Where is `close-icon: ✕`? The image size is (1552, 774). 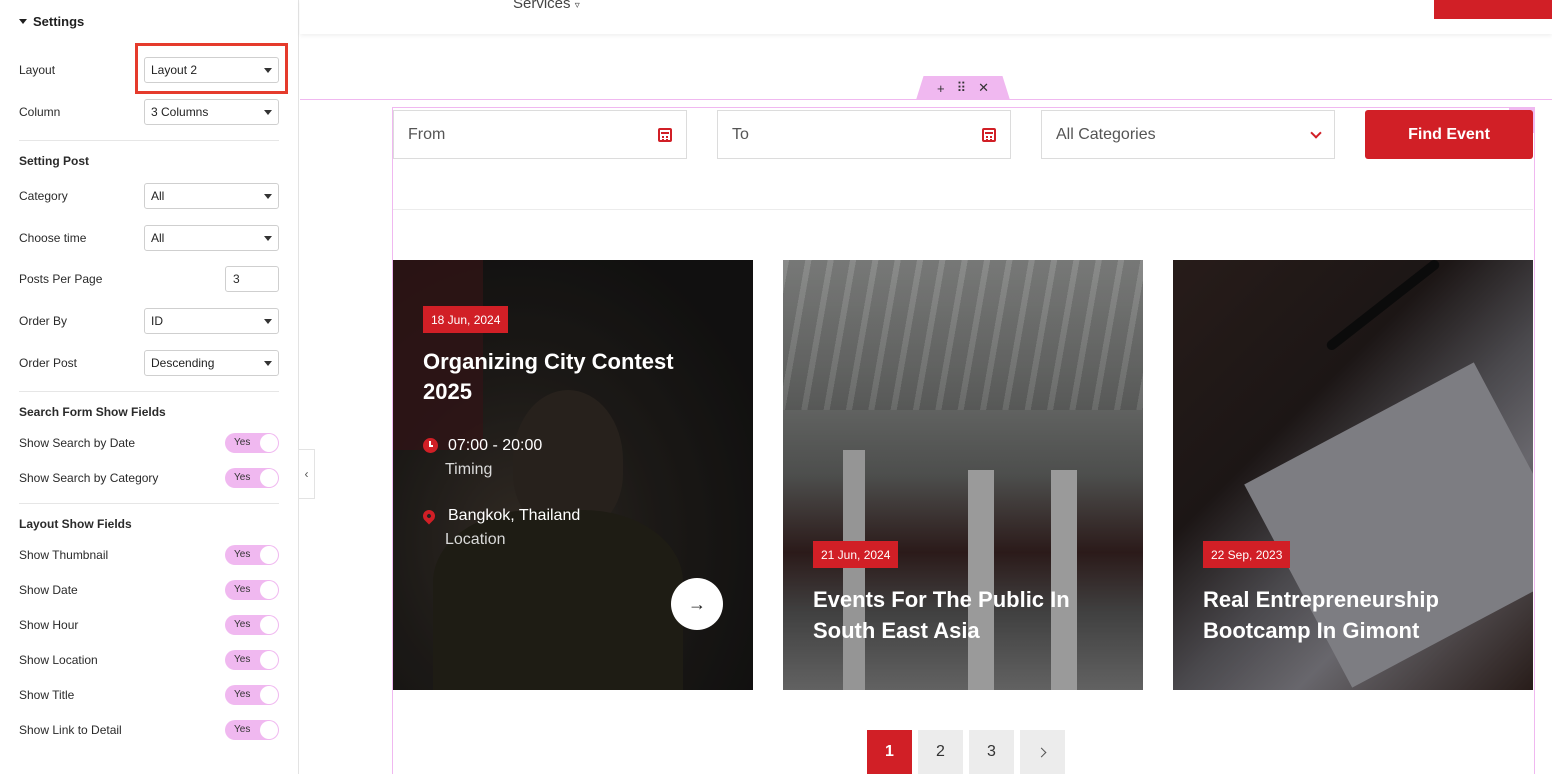 close-icon: ✕ is located at coordinates (983, 88).